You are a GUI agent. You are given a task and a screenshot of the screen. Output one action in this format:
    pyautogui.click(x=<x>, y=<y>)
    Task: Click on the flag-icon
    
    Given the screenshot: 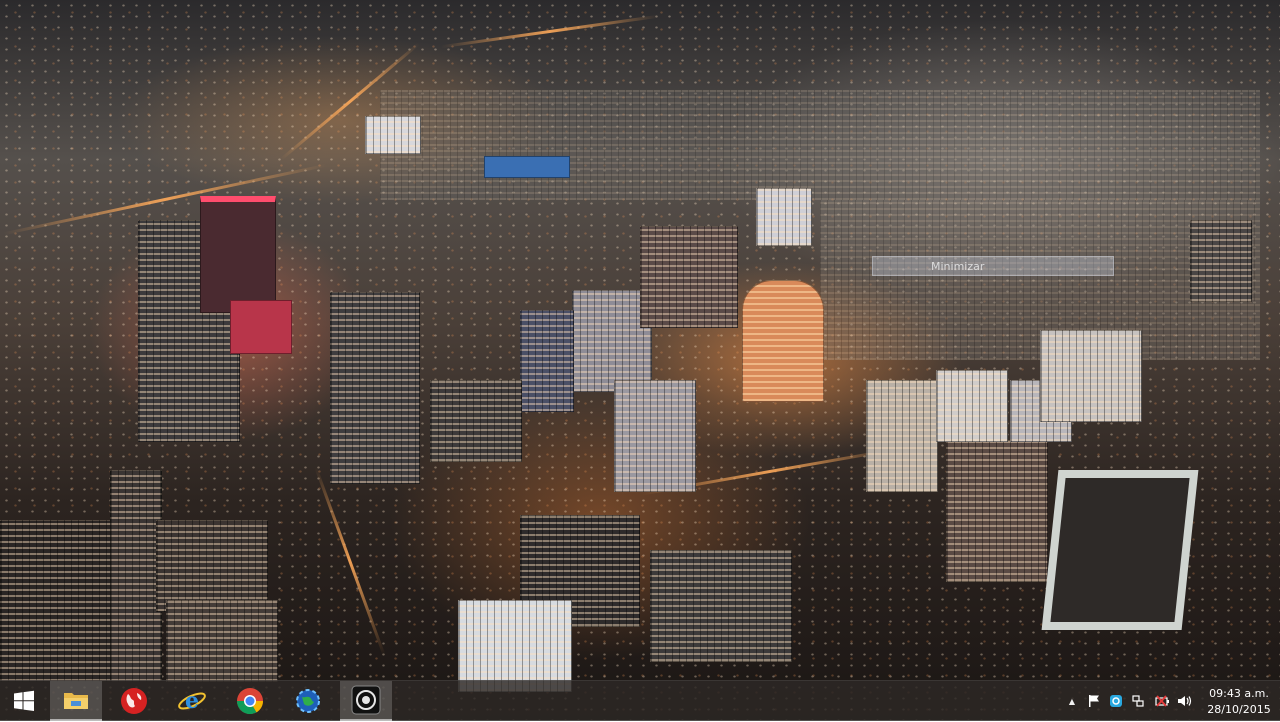 What is the action you would take?
    pyautogui.click(x=1094, y=701)
    